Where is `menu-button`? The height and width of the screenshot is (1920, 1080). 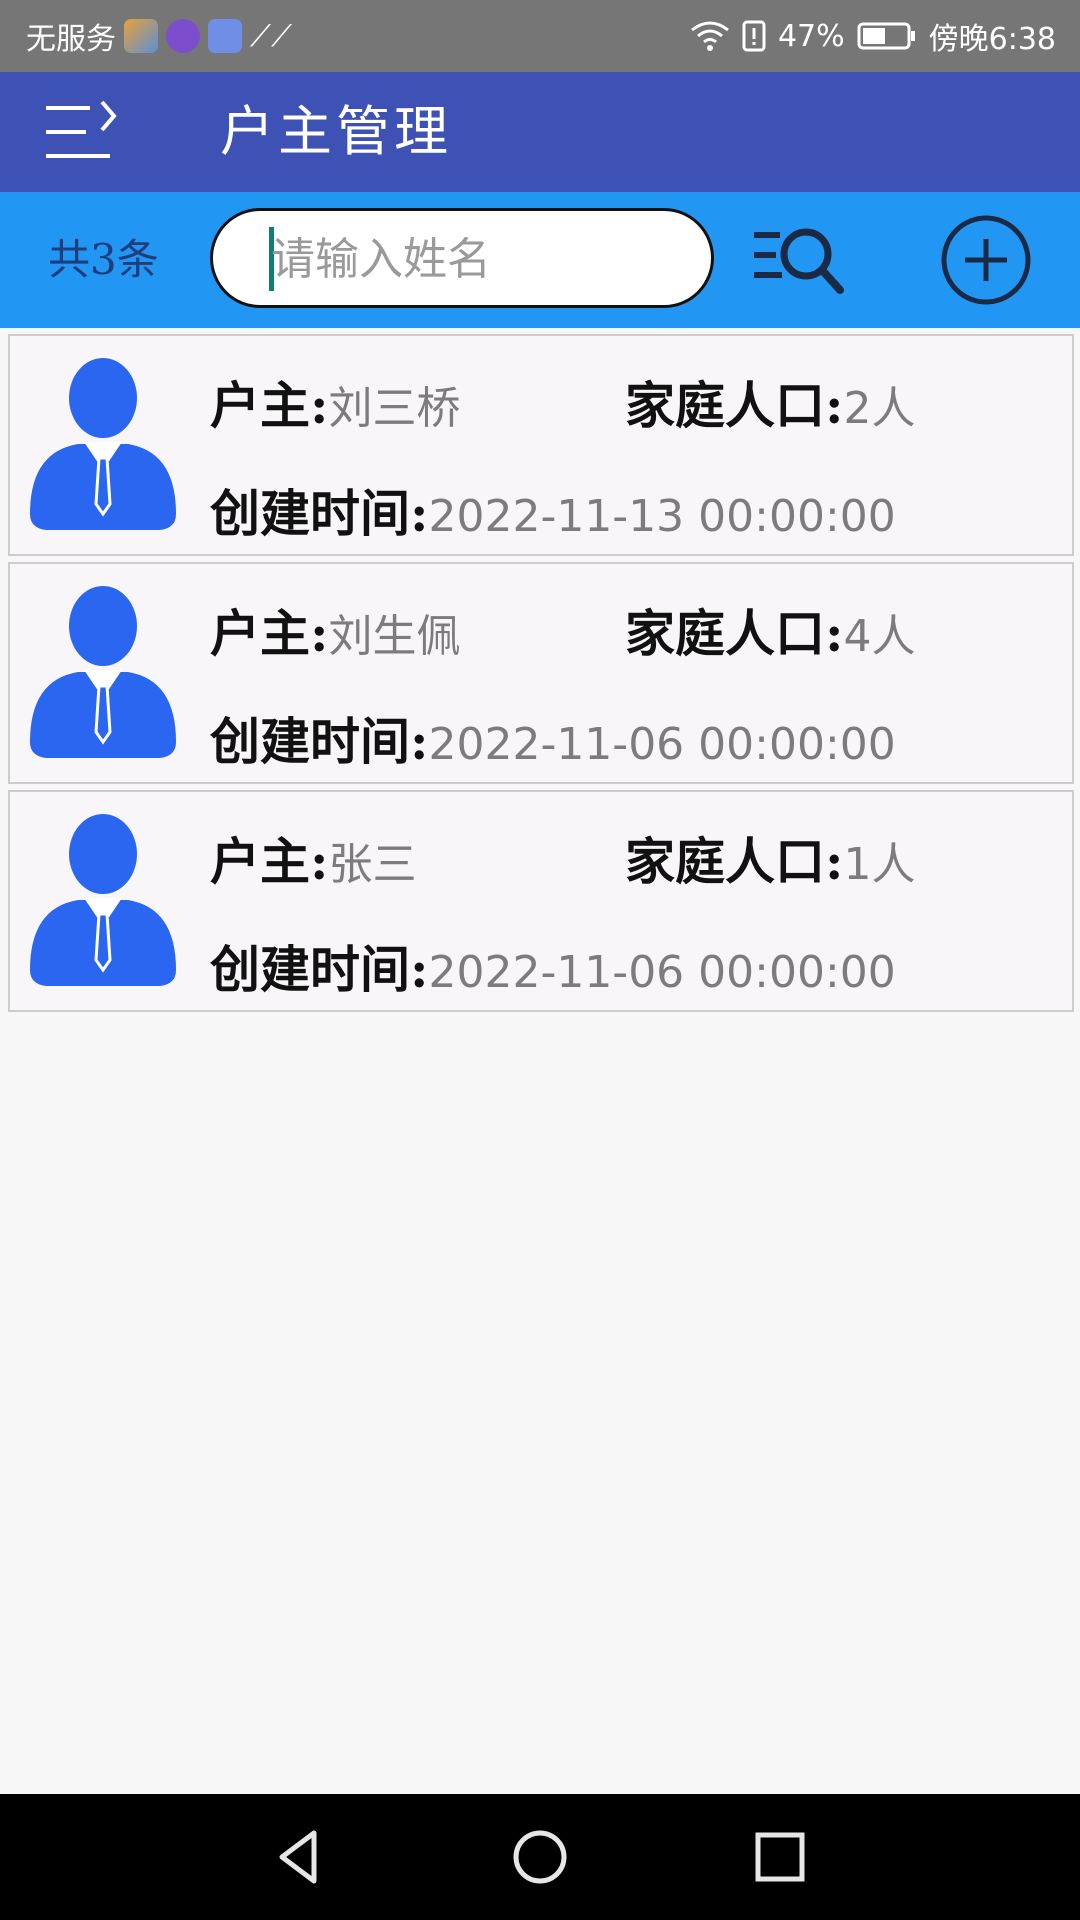
menu-button is located at coordinates (85, 132).